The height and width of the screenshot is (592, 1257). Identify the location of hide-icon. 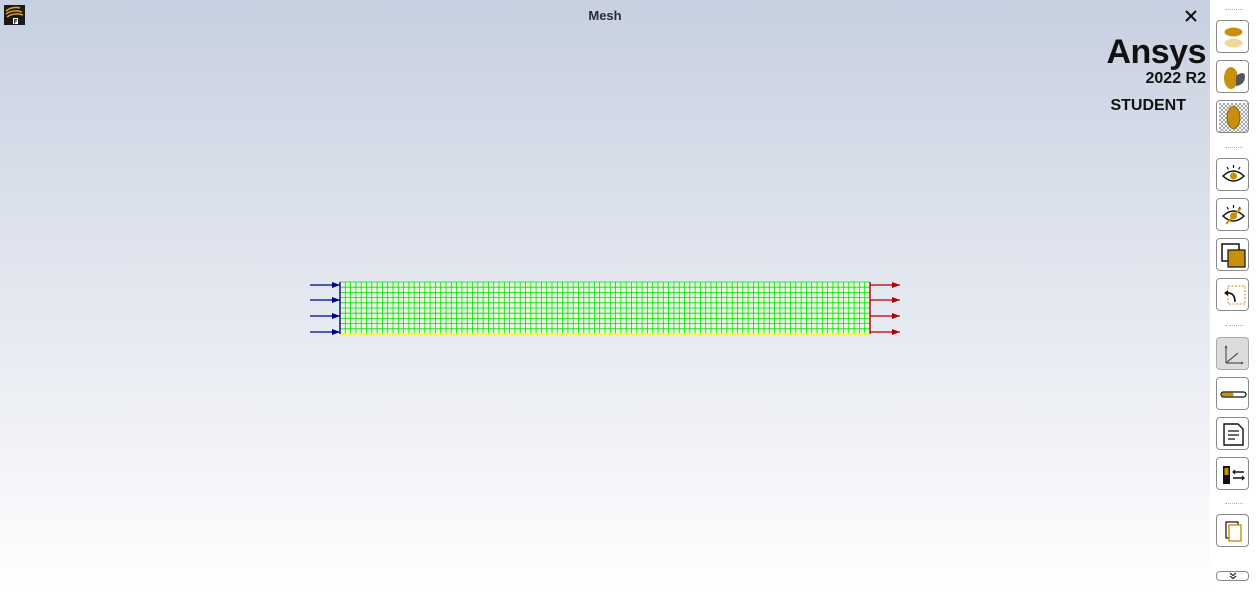
(1233, 215).